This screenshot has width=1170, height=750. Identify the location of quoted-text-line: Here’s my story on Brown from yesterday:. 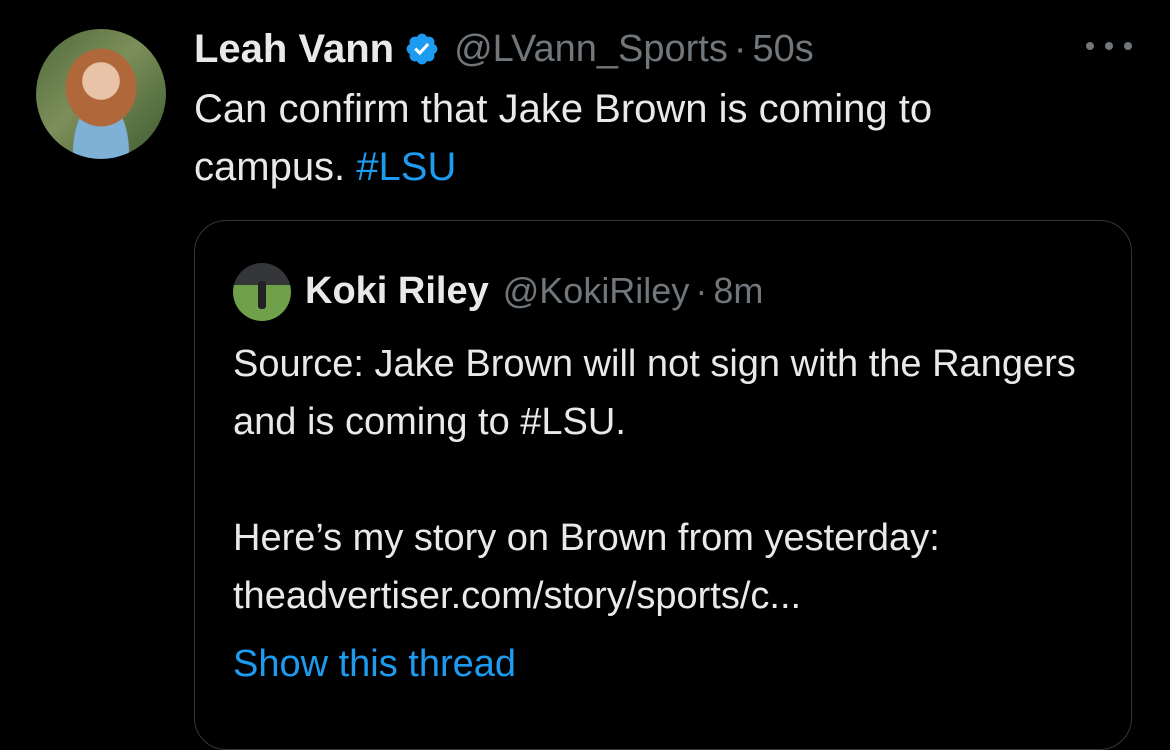
(586, 538).